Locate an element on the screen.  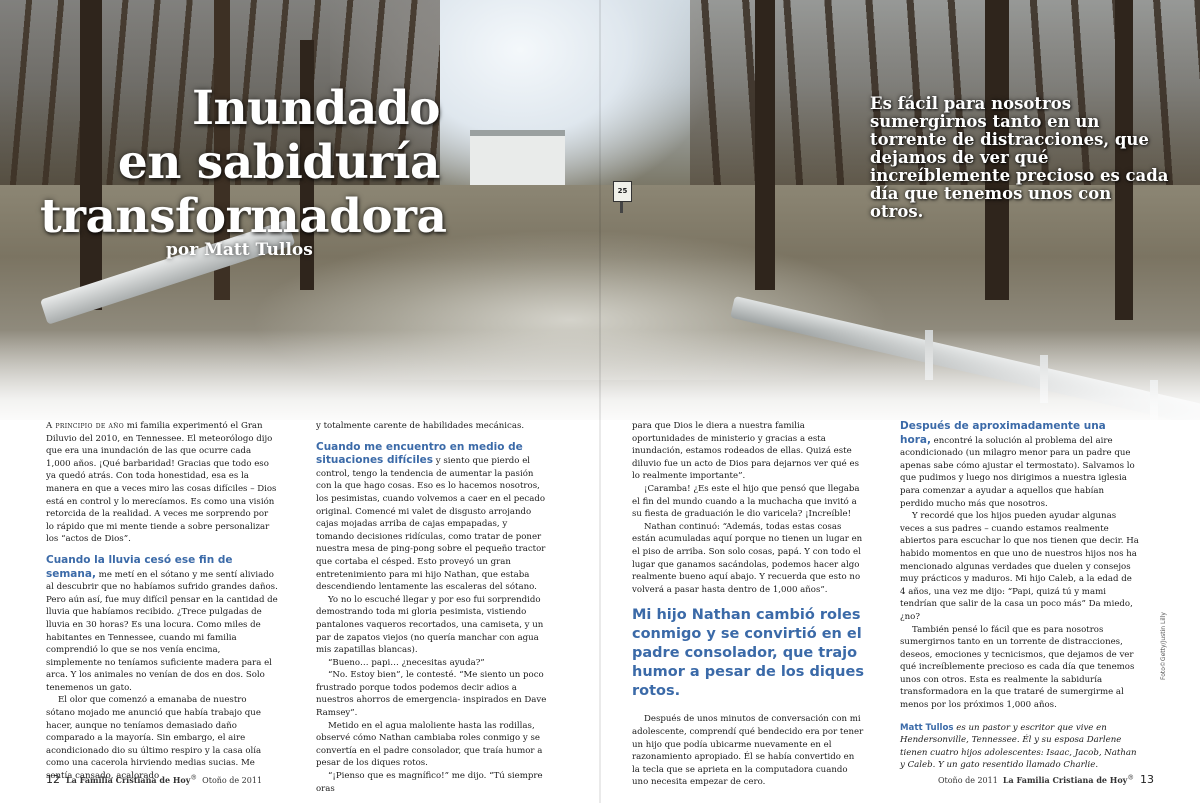
page-number: 12 is located at coordinates (53, 779).